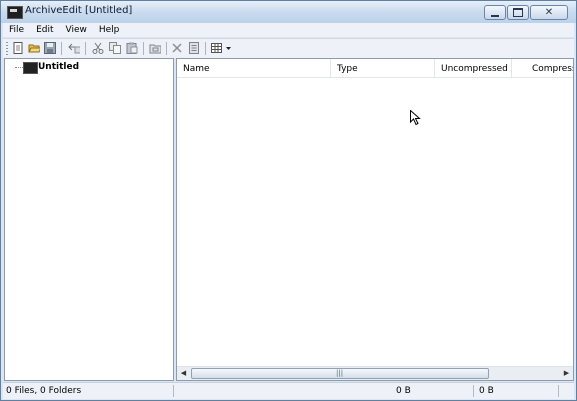 This screenshot has height=401, width=577. I want to click on open-icon, so click(34, 48).